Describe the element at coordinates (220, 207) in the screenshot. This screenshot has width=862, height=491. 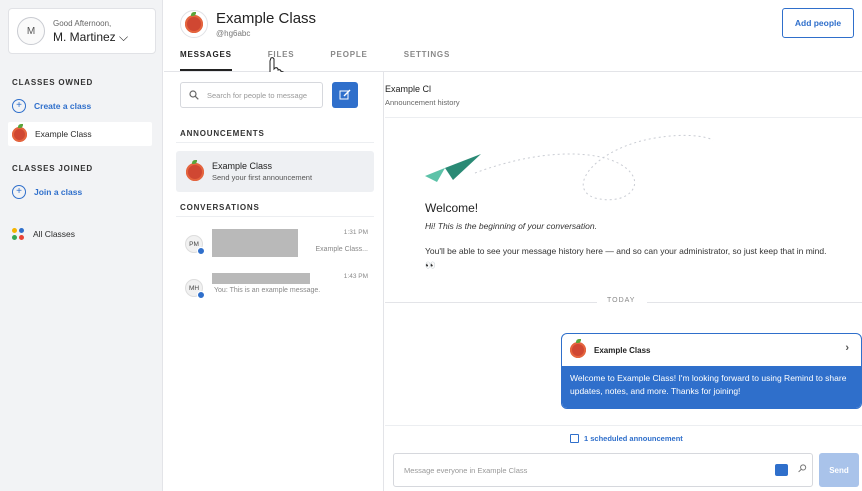
I see `conversations-heading: CONVERSATIONS` at that location.